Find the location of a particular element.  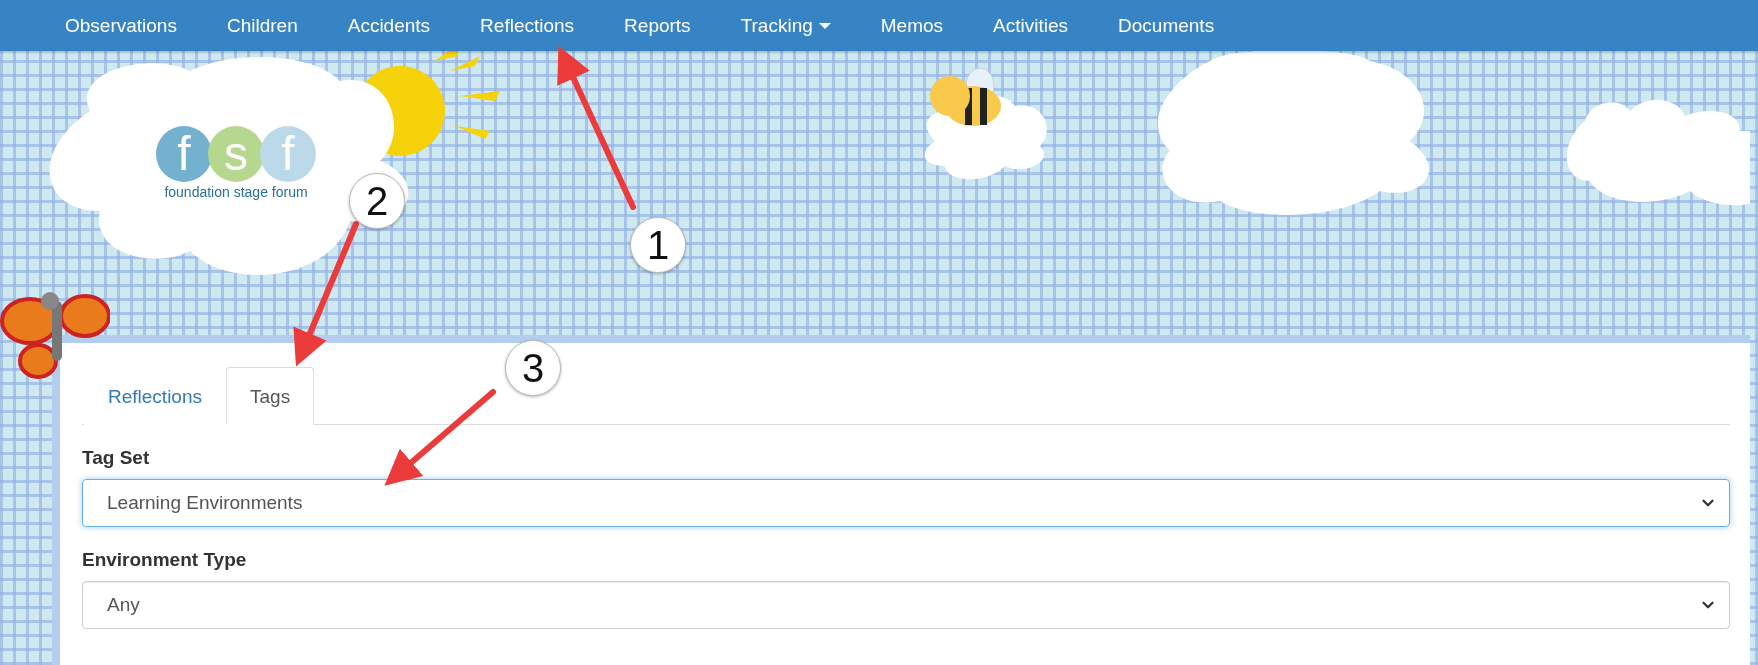

logo-tagline: foundation stage forum is located at coordinates (236, 192).